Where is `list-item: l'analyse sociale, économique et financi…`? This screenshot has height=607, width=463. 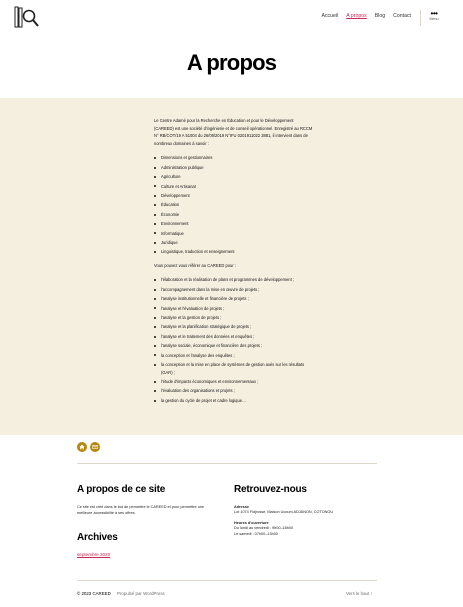 list-item: l'analyse sociale, économique et financi… is located at coordinates (234, 346).